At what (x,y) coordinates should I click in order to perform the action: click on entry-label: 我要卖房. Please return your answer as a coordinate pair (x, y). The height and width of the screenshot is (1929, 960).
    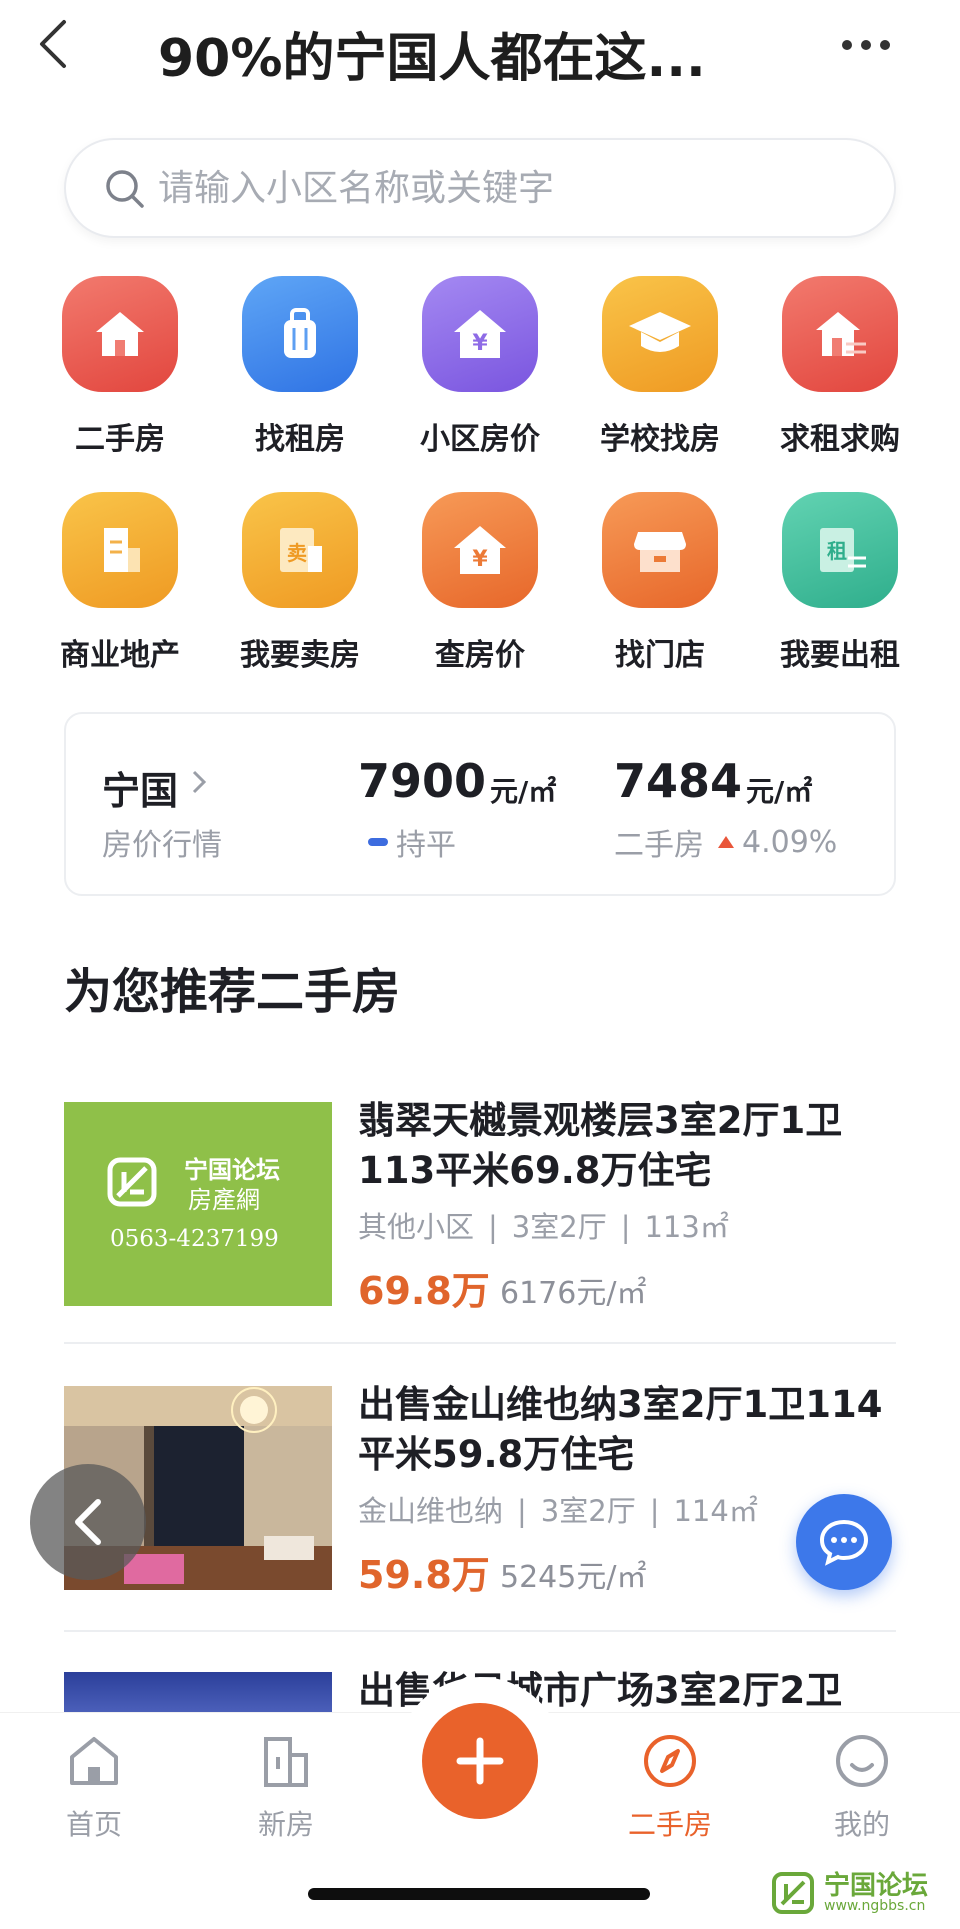
    Looking at the image, I should click on (300, 655).